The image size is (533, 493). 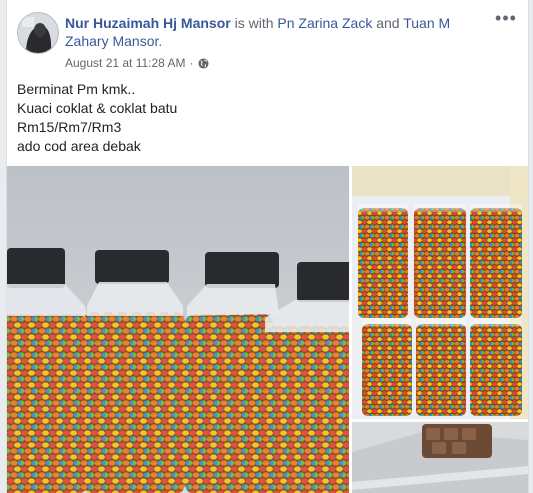 I want to click on post-text-line: Kuaci coklat & coklat batu, so click(x=97, y=108).